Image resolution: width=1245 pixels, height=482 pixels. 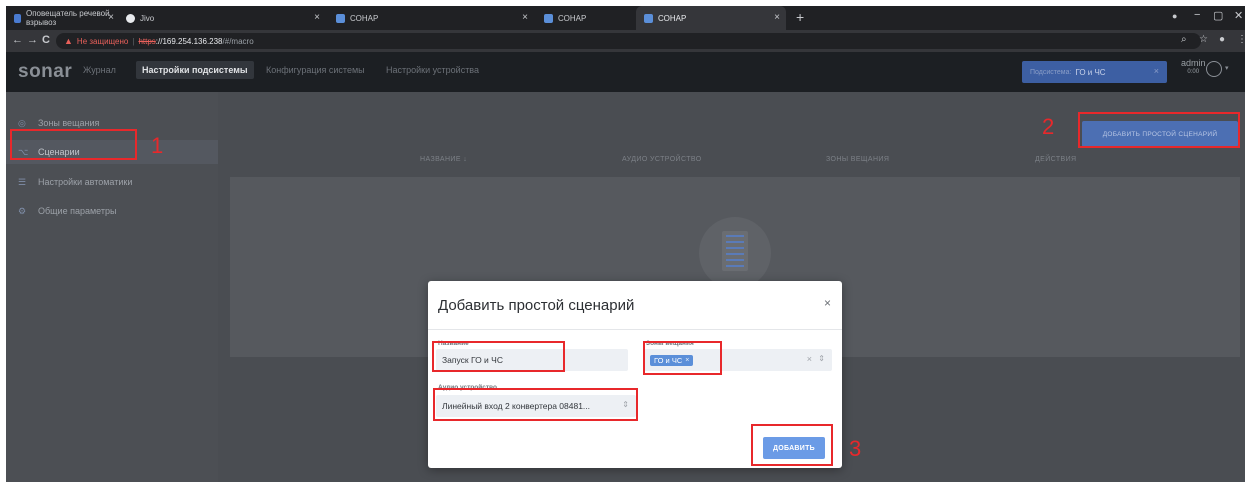 What do you see at coordinates (102, 41) in the screenshot?
I see `security-label: Не защищено` at bounding box center [102, 41].